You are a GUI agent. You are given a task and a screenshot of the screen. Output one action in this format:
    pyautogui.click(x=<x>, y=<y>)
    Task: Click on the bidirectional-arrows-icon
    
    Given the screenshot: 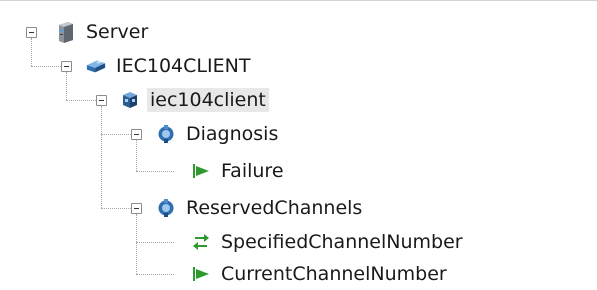 What is the action you would take?
    pyautogui.click(x=201, y=242)
    